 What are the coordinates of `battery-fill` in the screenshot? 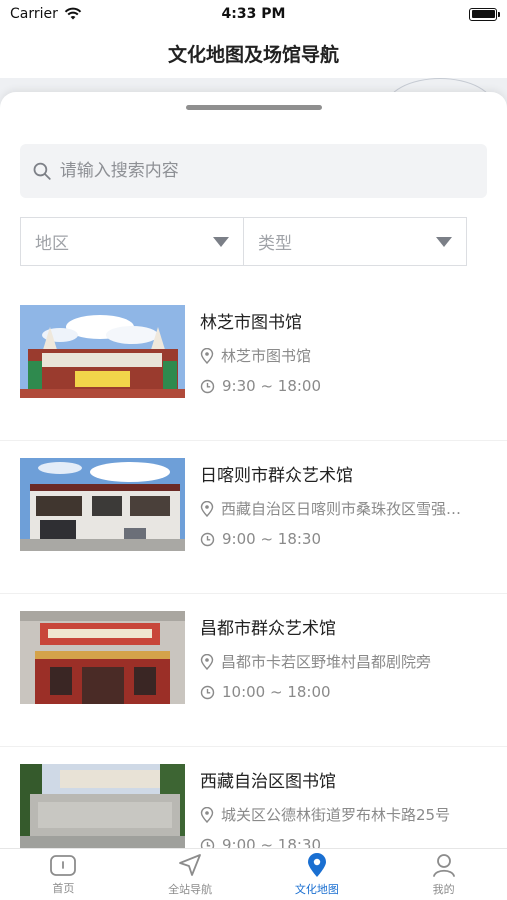 It's located at (483, 14).